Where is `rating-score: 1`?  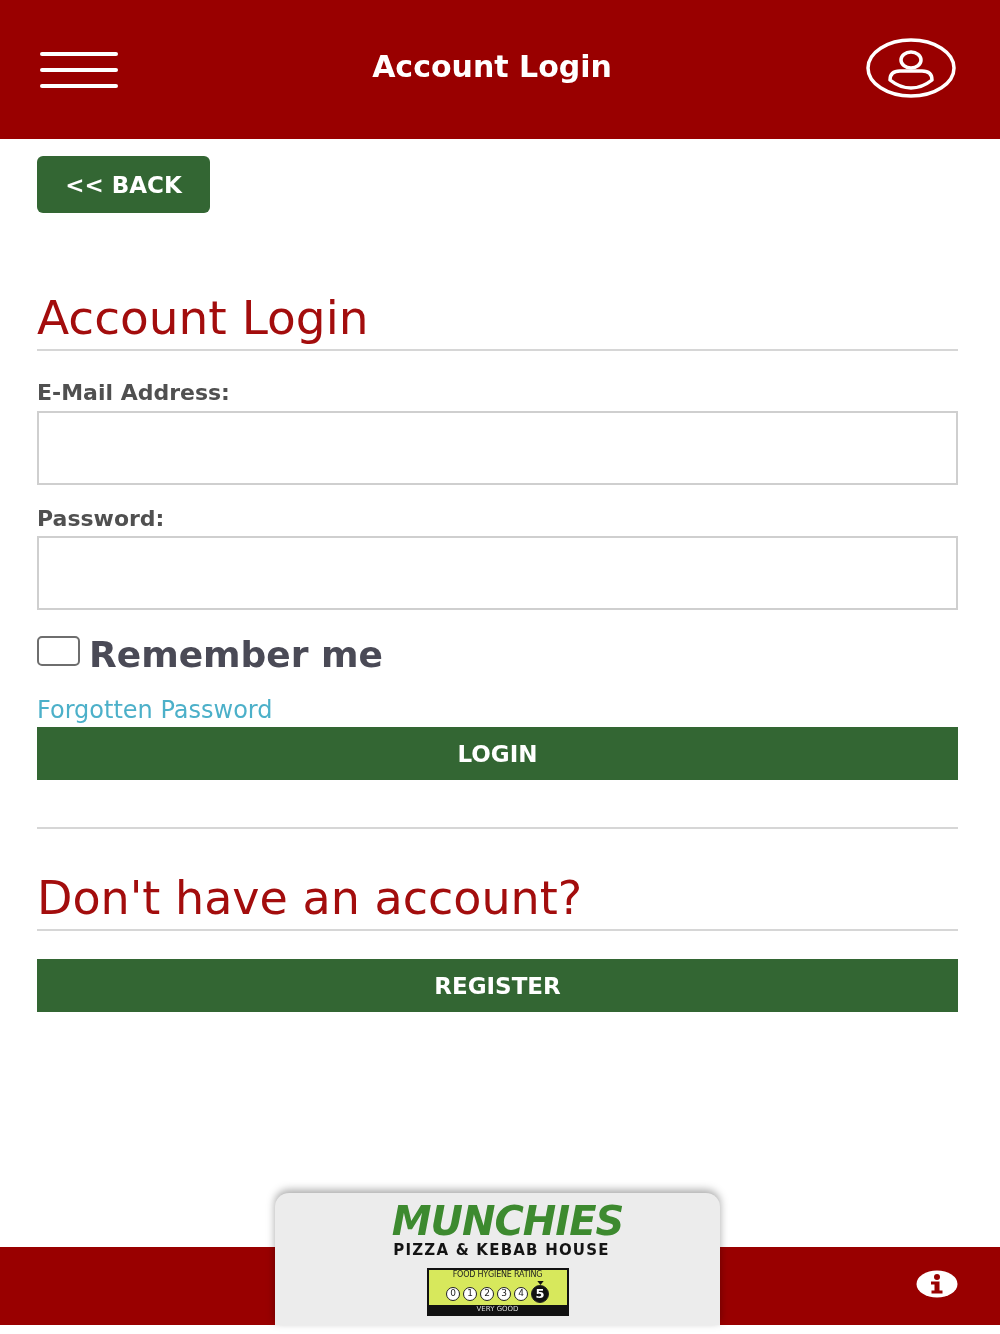
rating-score: 1 is located at coordinates (470, 1293).